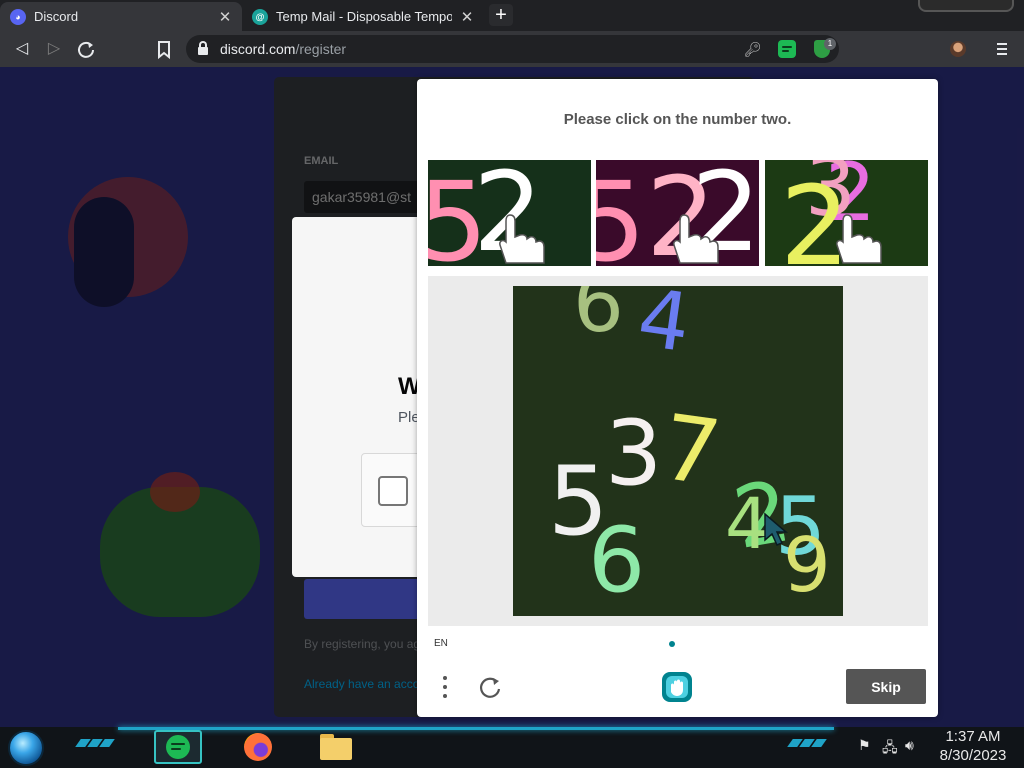 The height and width of the screenshot is (768, 1024). Describe the element at coordinates (973, 755) in the screenshot. I see `clock-date: 8/30/2023` at that location.